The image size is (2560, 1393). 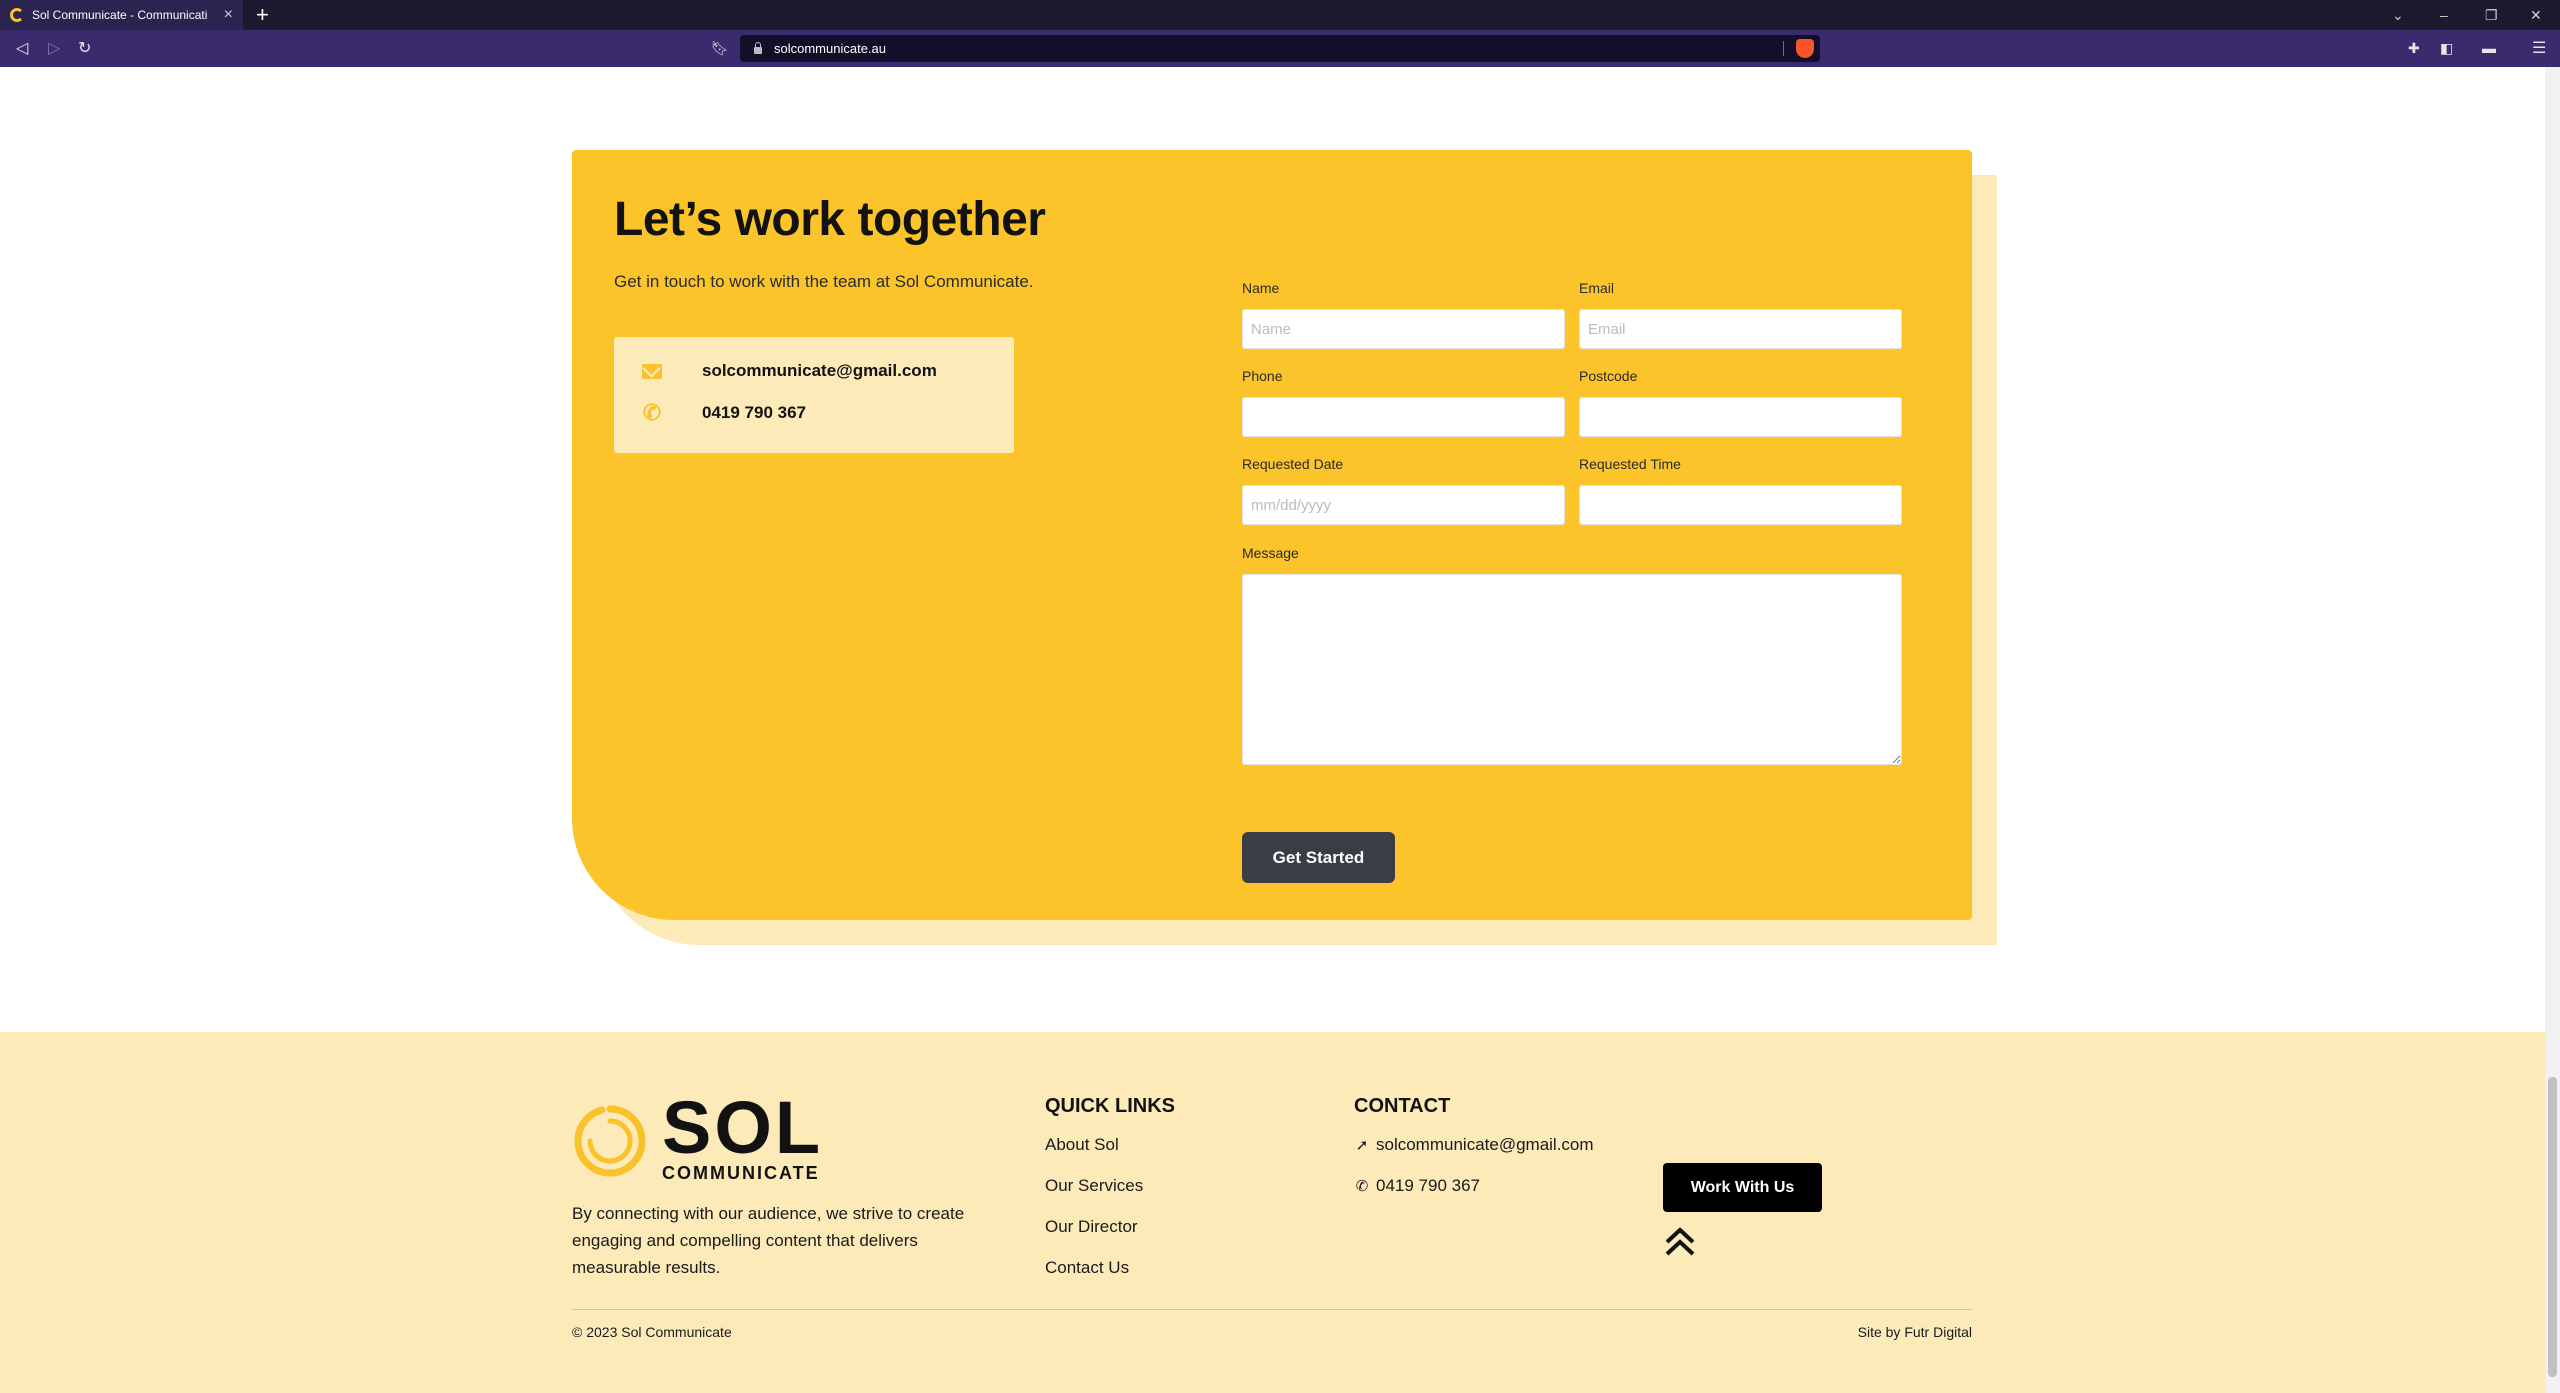 What do you see at coordinates (1740, 505) in the screenshot?
I see `requested-time-input` at bounding box center [1740, 505].